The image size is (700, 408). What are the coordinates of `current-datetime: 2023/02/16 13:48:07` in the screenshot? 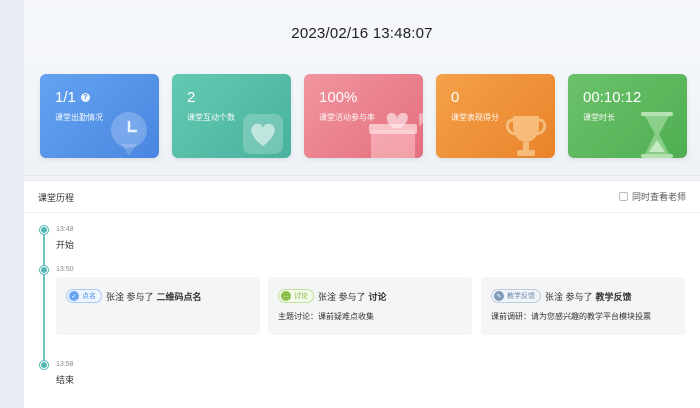 It's located at (362, 33).